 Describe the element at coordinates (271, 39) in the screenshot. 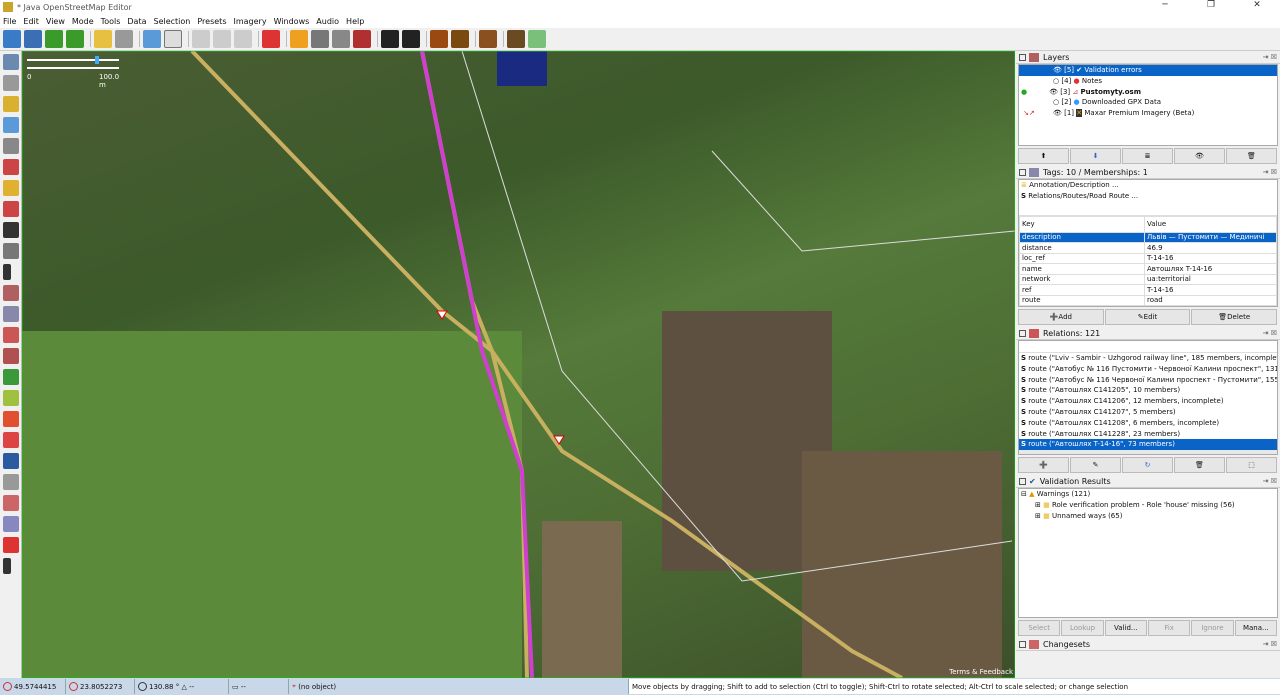

I see `move-arrows-icon` at that location.